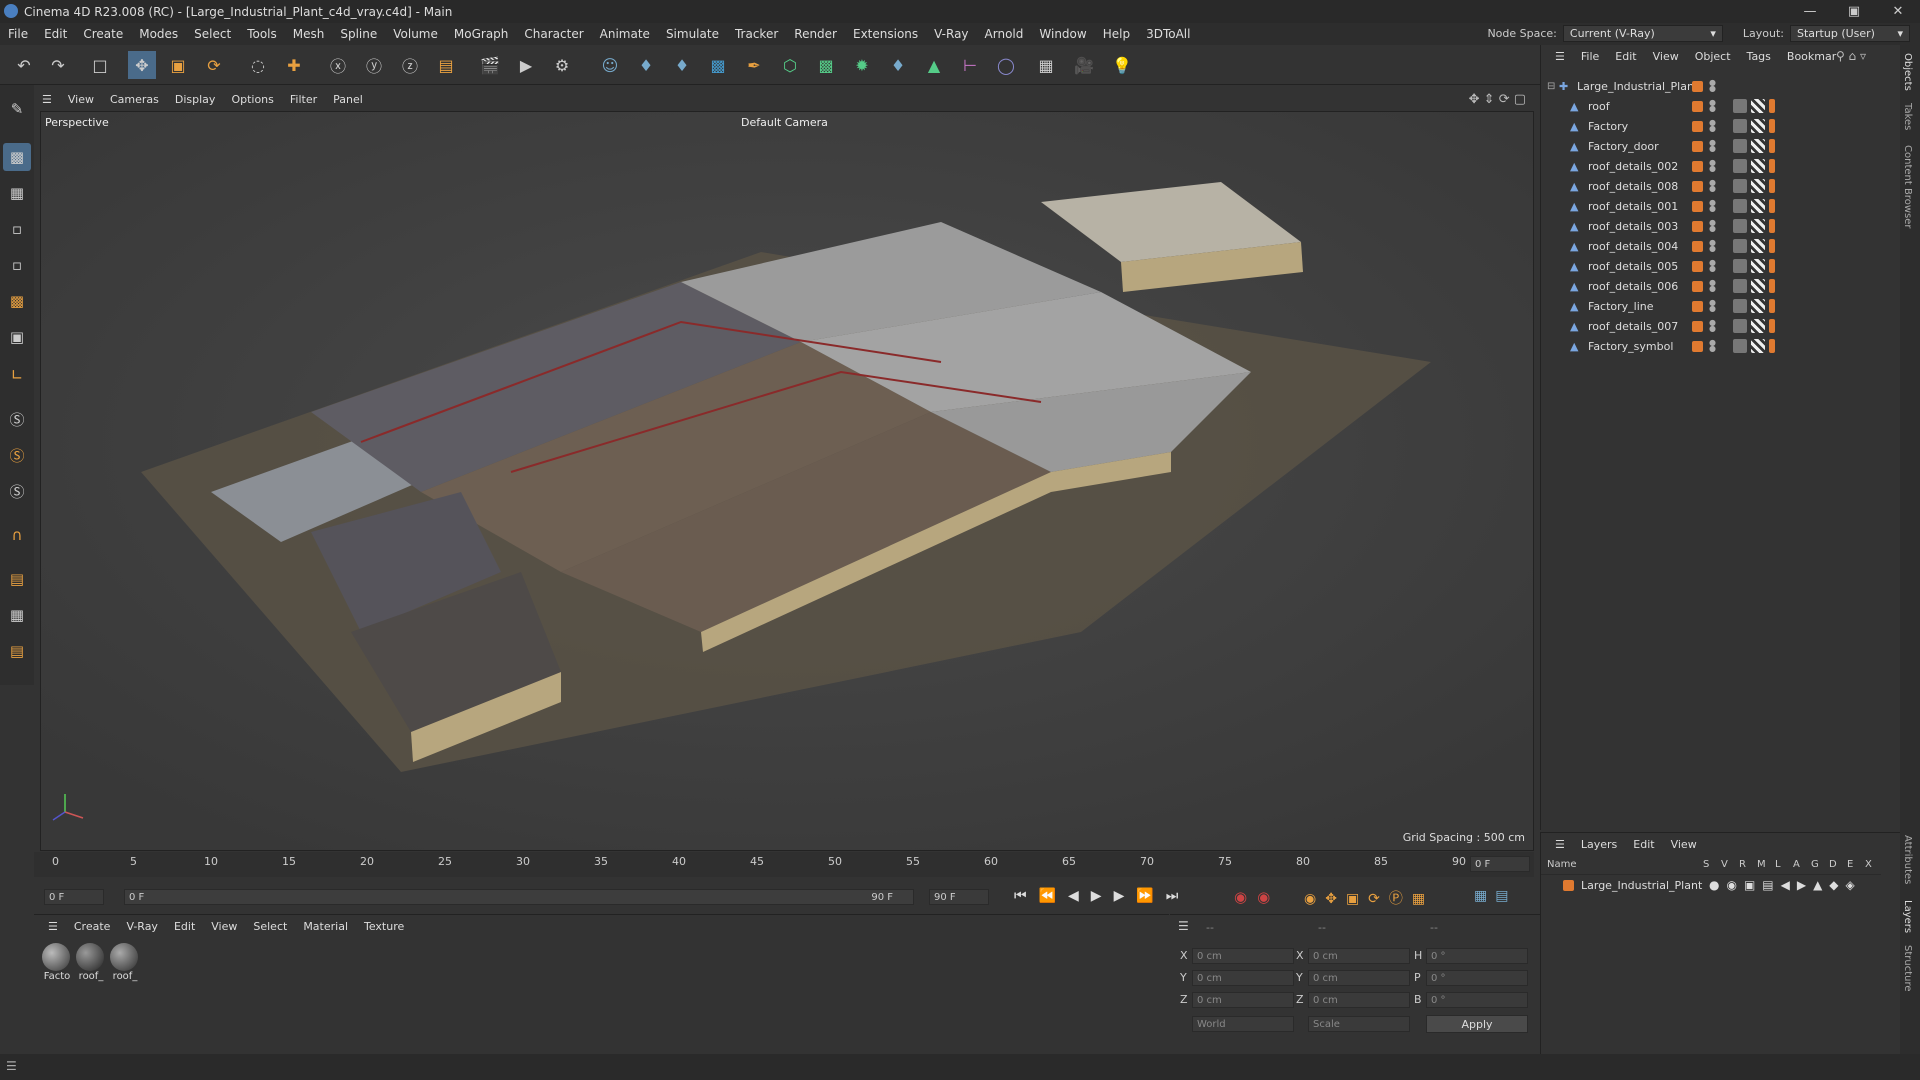  What do you see at coordinates (1907, 916) in the screenshot?
I see `side-tab-layers: Layers` at bounding box center [1907, 916].